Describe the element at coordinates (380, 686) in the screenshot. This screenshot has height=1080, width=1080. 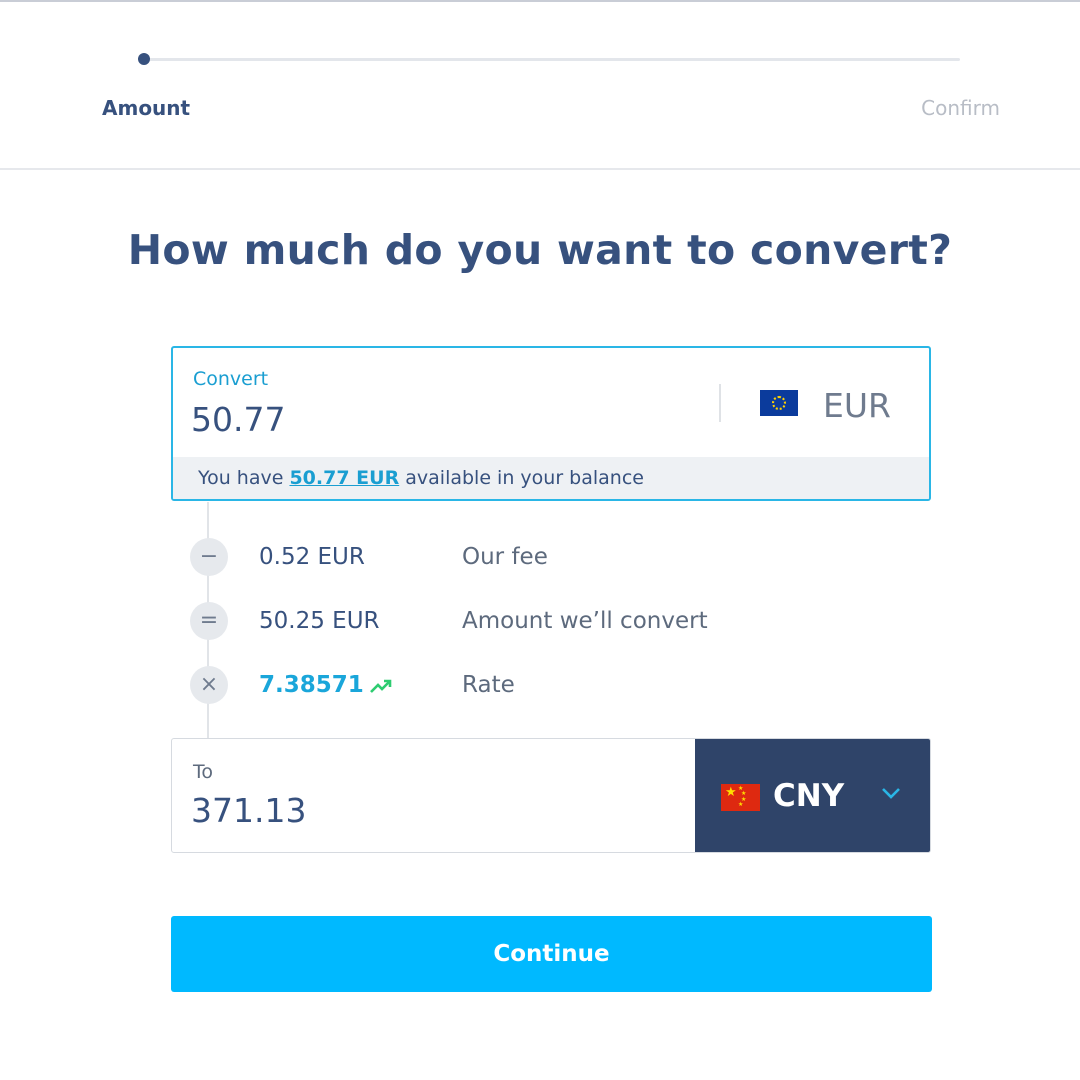
I see `trending-up-icon` at that location.